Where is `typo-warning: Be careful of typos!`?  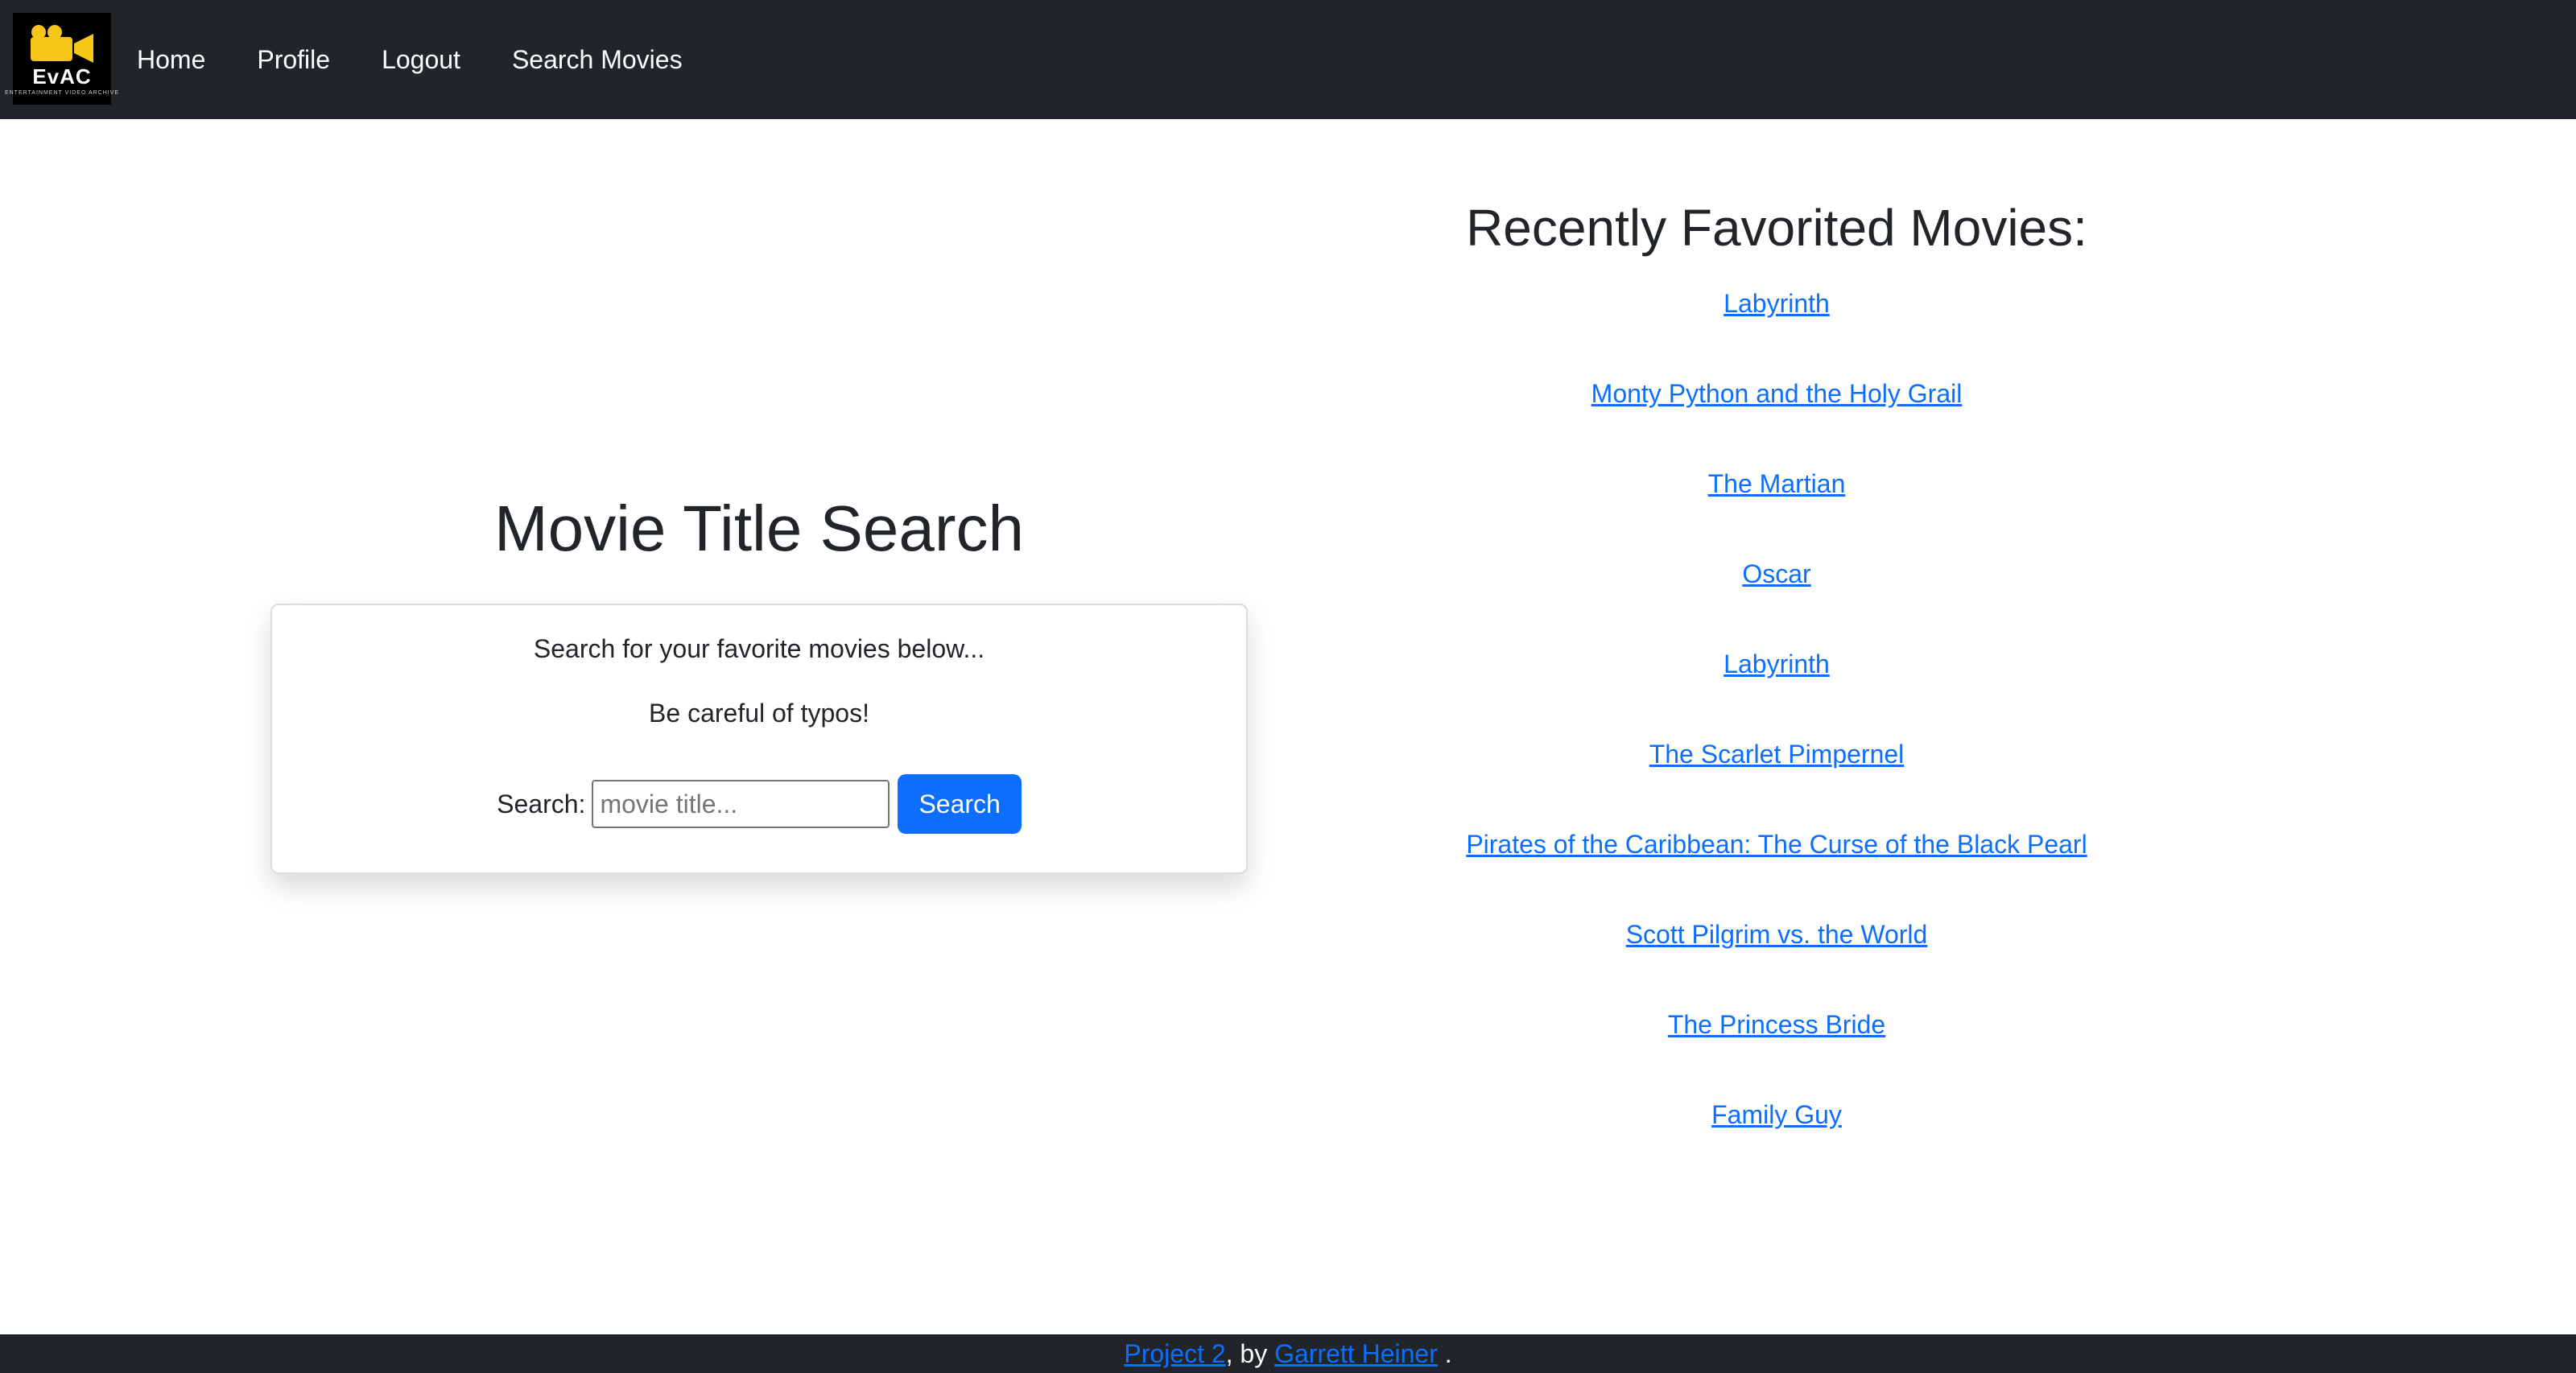
typo-warning: Be careful of typos! is located at coordinates (759, 713).